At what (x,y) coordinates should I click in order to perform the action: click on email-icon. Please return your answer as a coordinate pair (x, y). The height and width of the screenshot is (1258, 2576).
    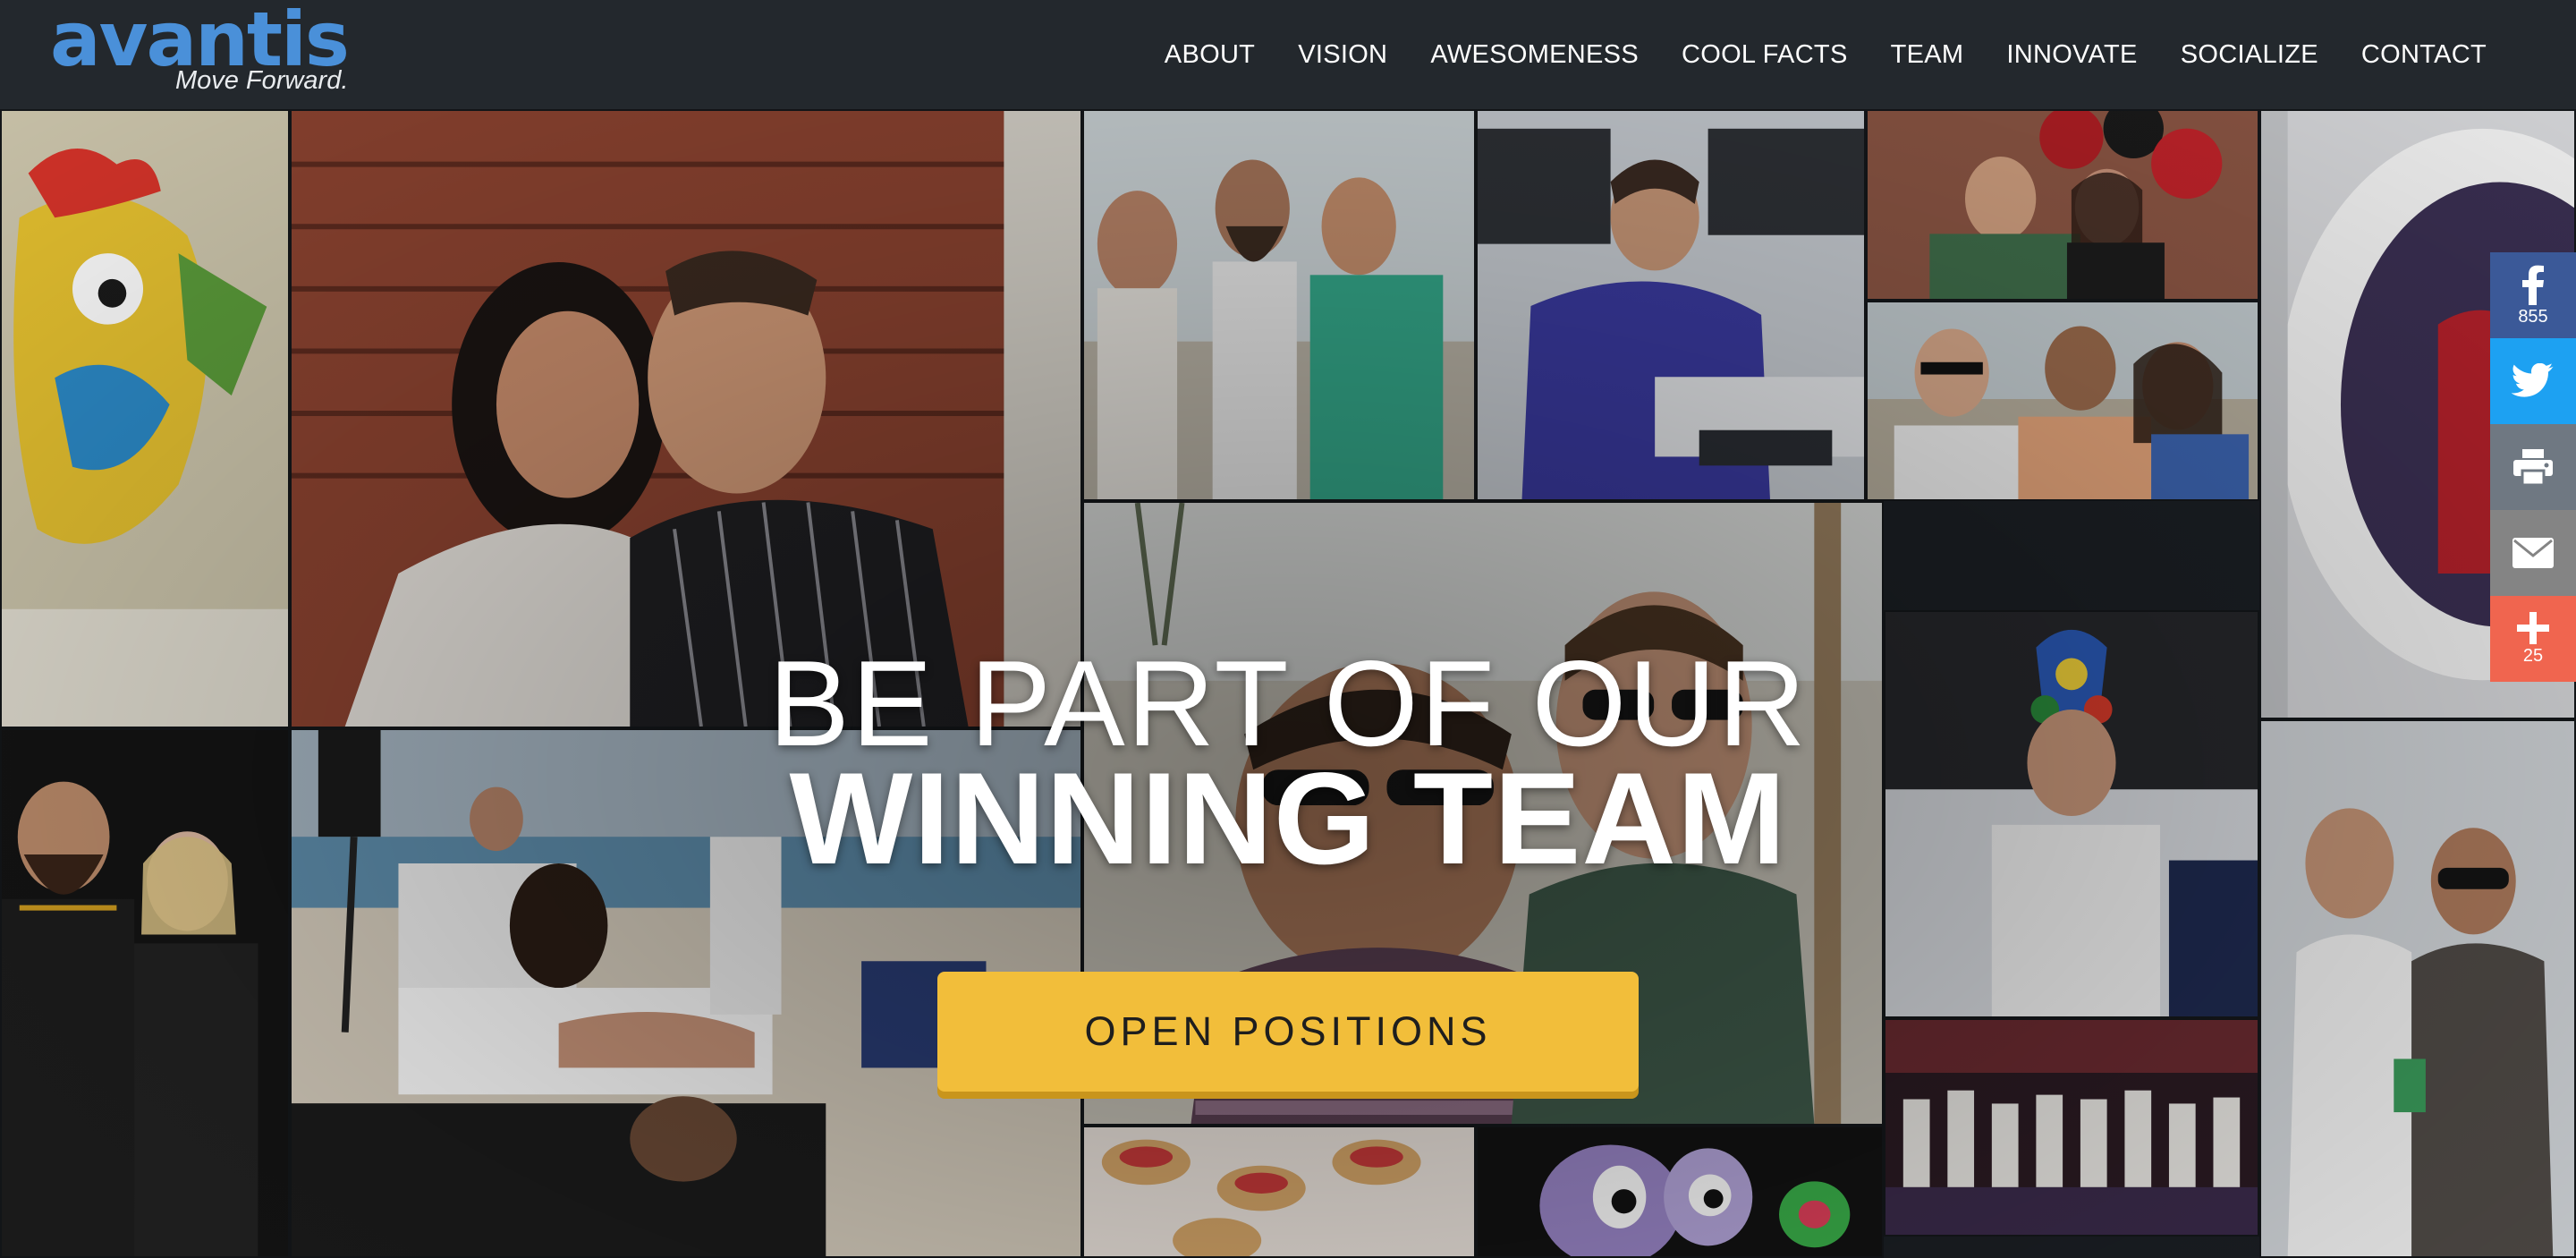
    Looking at the image, I should click on (2533, 553).